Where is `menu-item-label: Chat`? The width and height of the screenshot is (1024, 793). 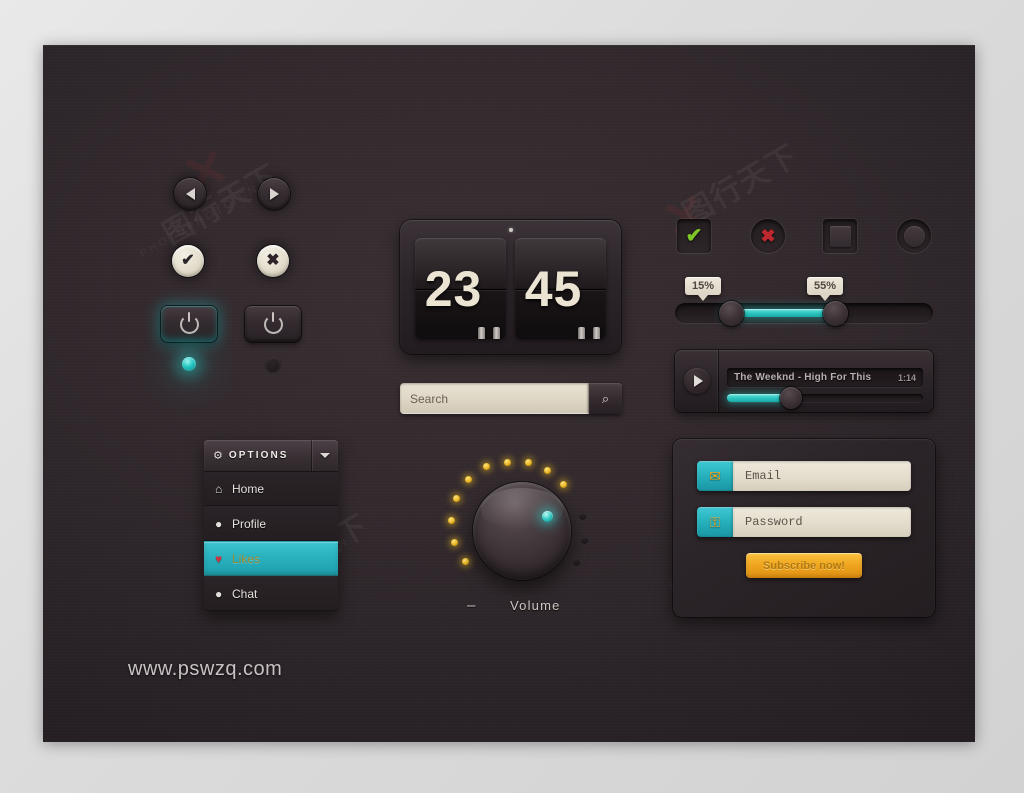
menu-item-label: Chat is located at coordinates (245, 593).